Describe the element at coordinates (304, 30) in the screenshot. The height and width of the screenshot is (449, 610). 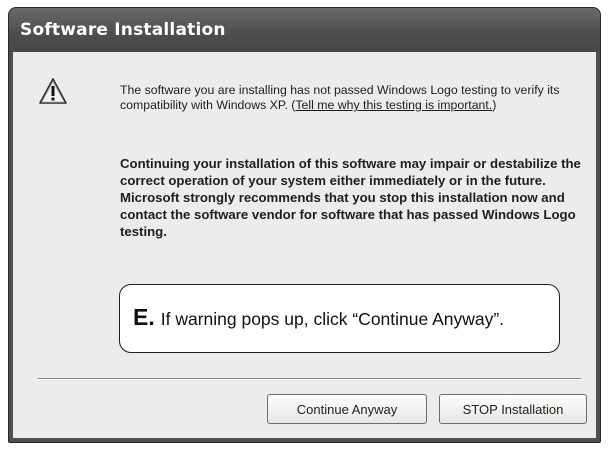
I see `title-bar: Software Installation` at that location.